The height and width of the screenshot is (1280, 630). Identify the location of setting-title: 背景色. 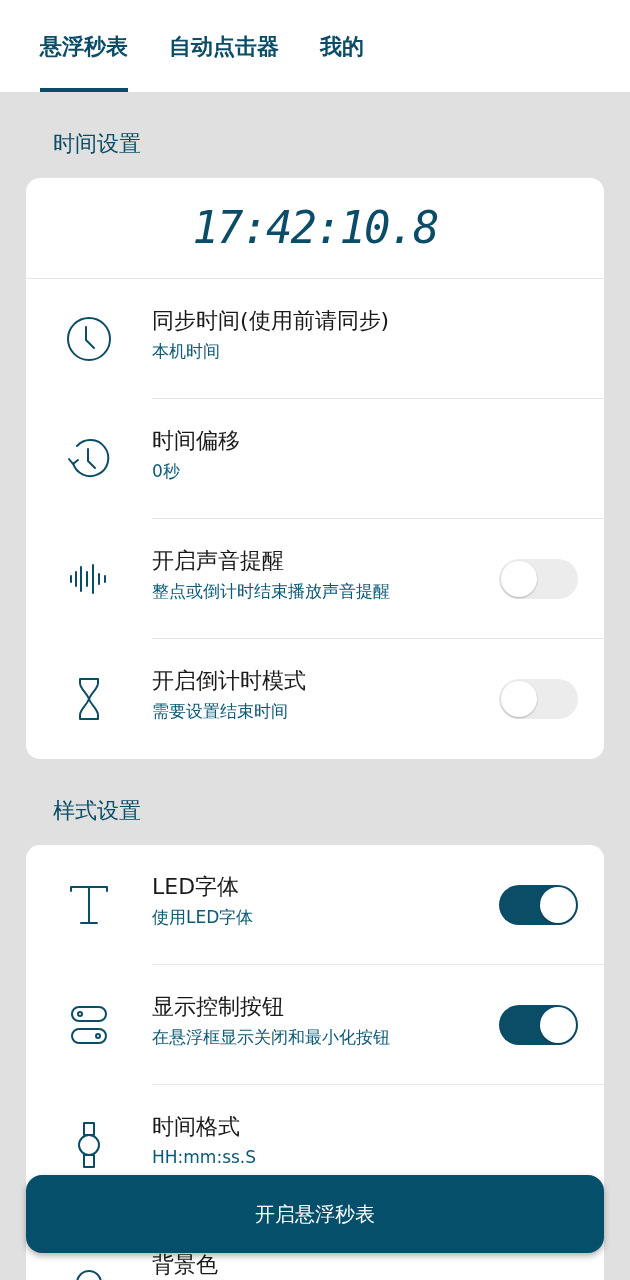
(185, 1264).